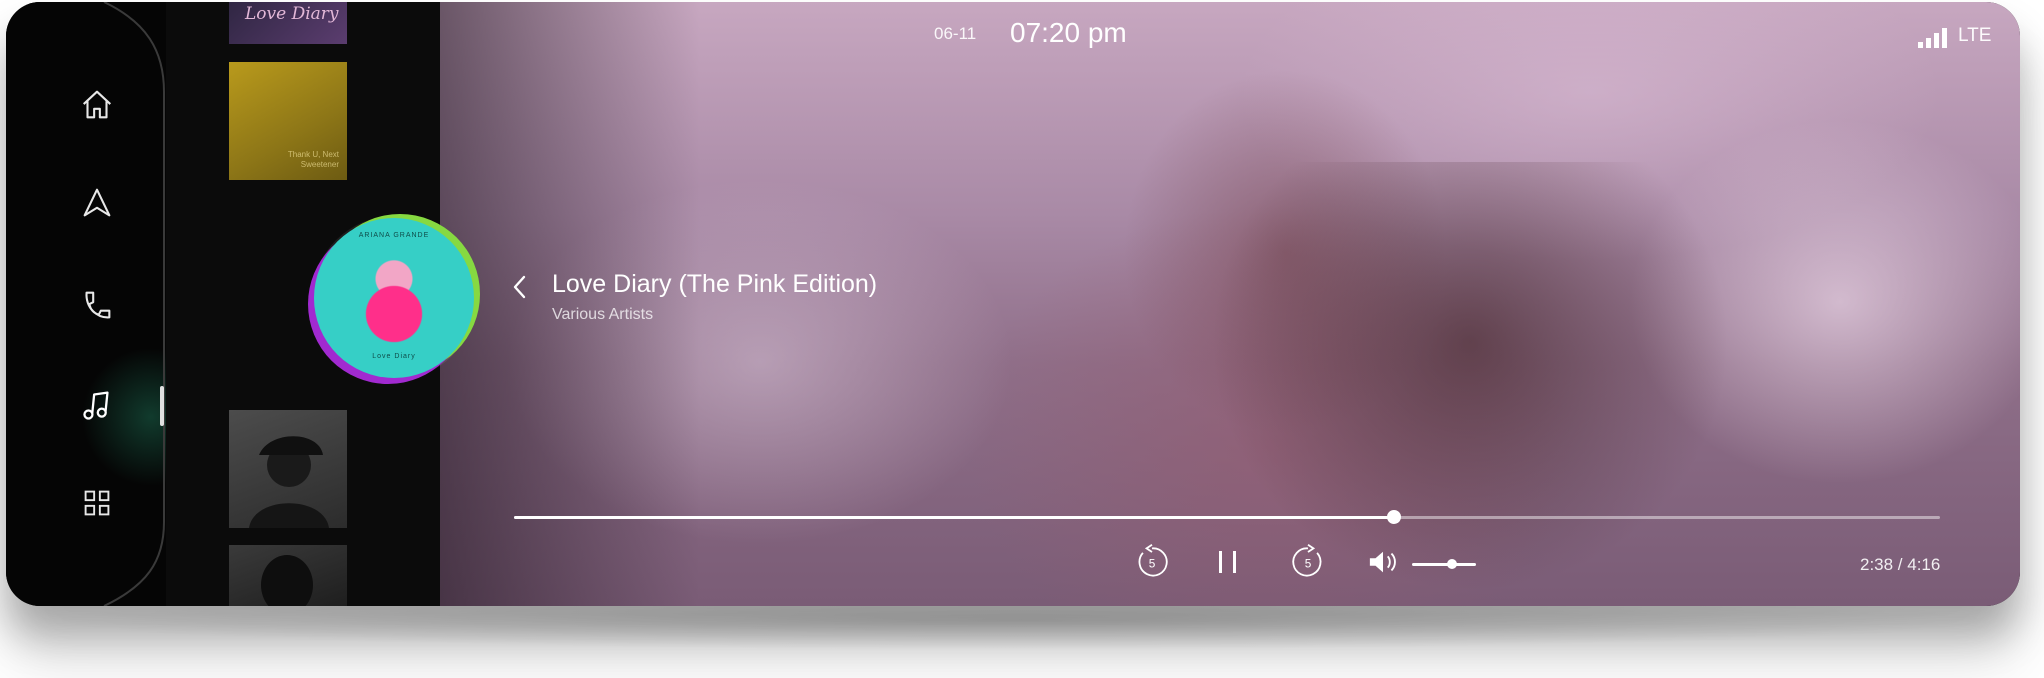 The width and height of the screenshot is (2044, 678). What do you see at coordinates (394, 298) in the screenshot?
I see `current-album-cover: ARIANA GRANDE Love Diary` at bounding box center [394, 298].